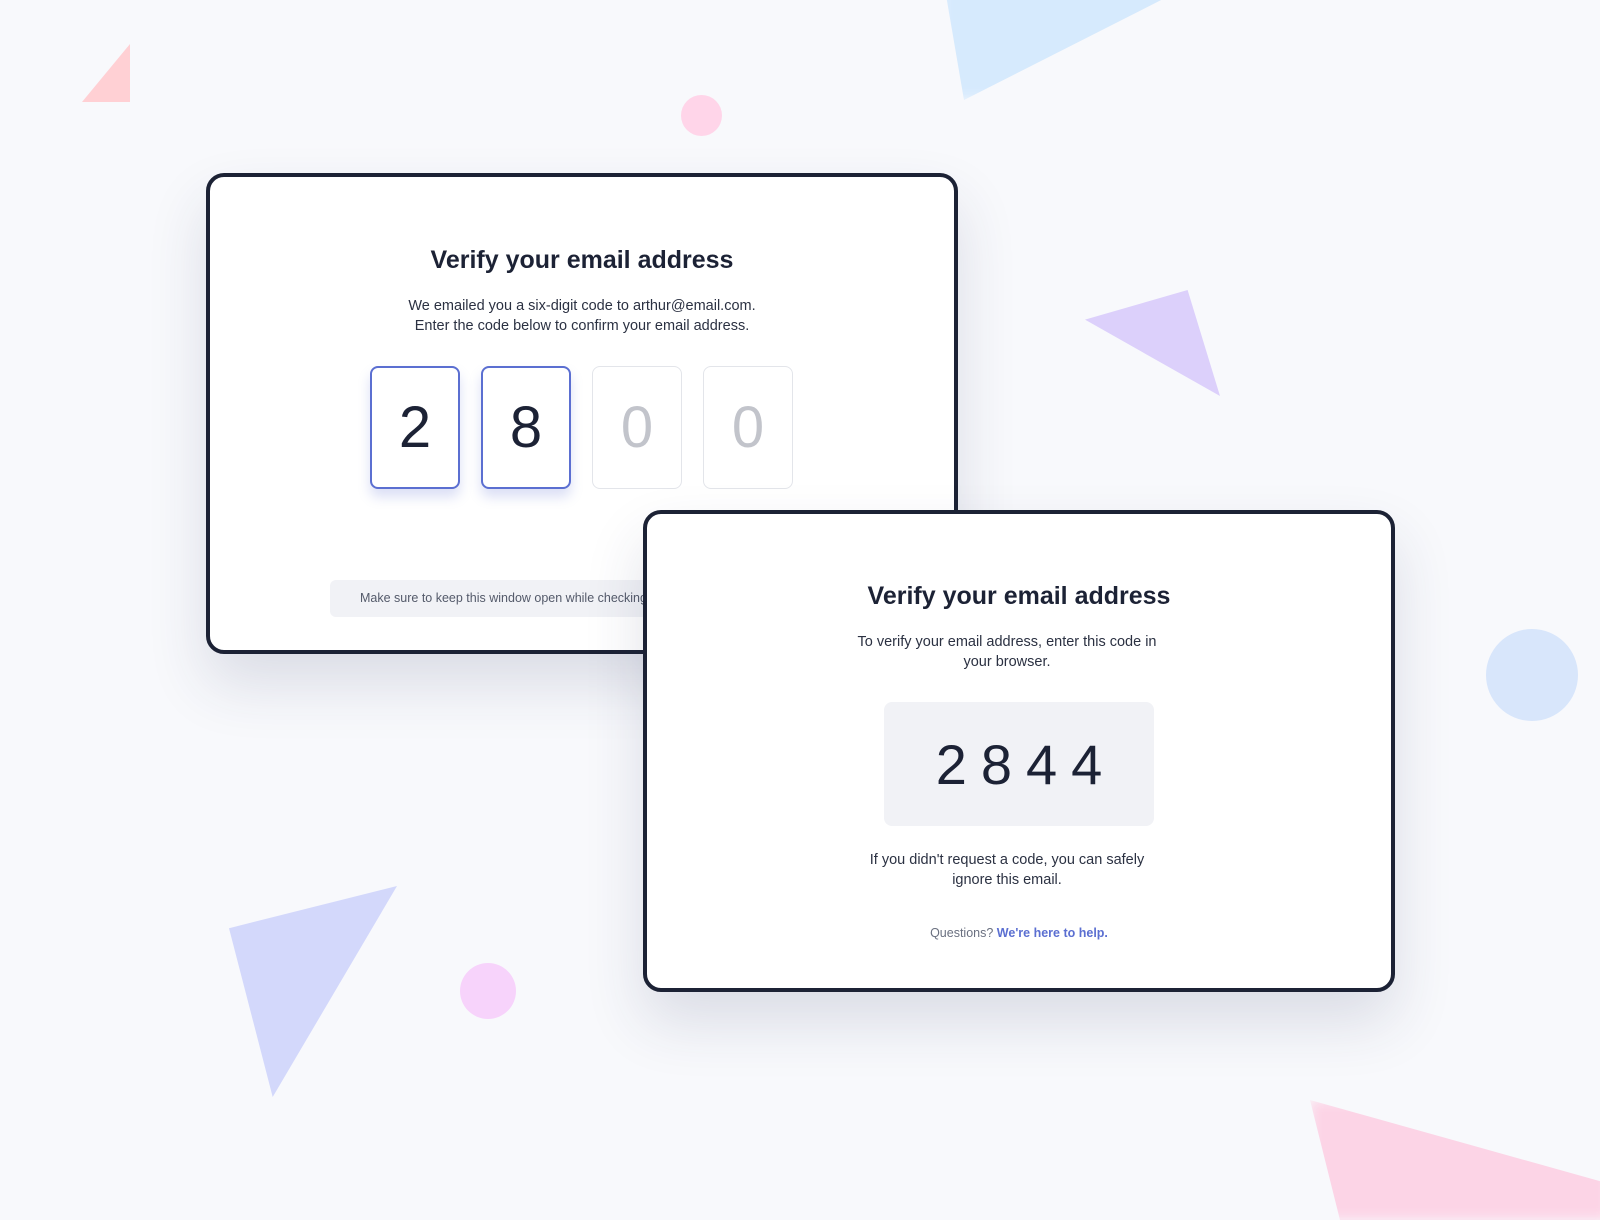 The height and width of the screenshot is (1220, 1600). I want to click on code-digit-input-4: 0, so click(748, 427).